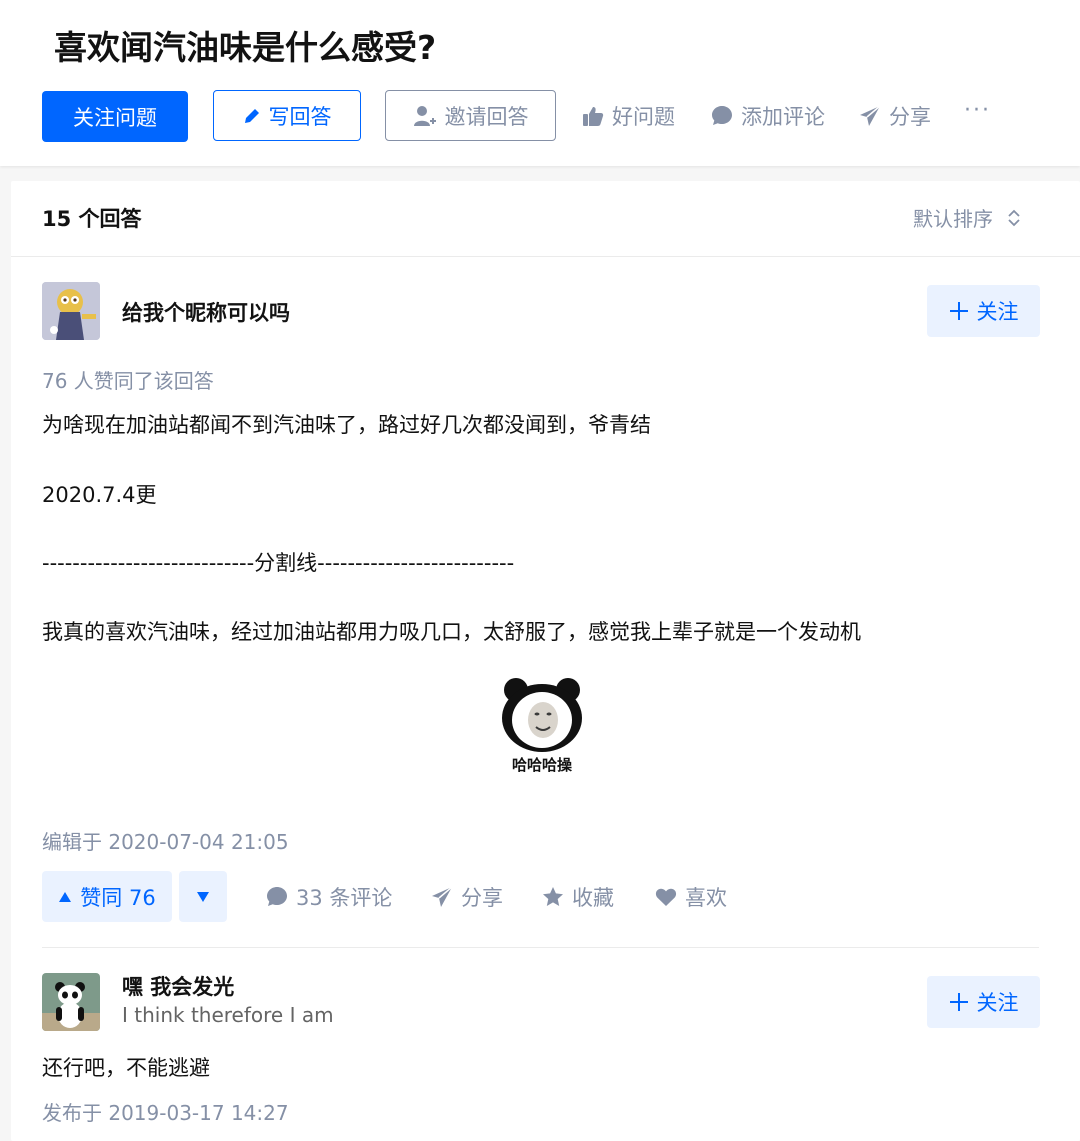  Describe the element at coordinates (482, 898) in the screenshot. I see `share-answer-label: 分享` at that location.